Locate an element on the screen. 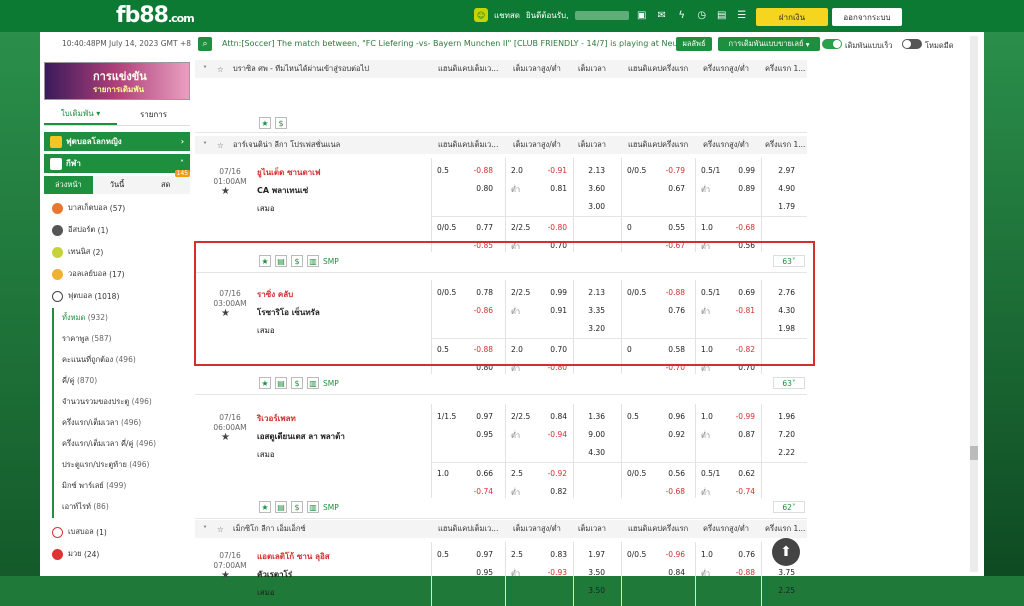  more-markets-button: 62 ˅ is located at coordinates (789, 507).